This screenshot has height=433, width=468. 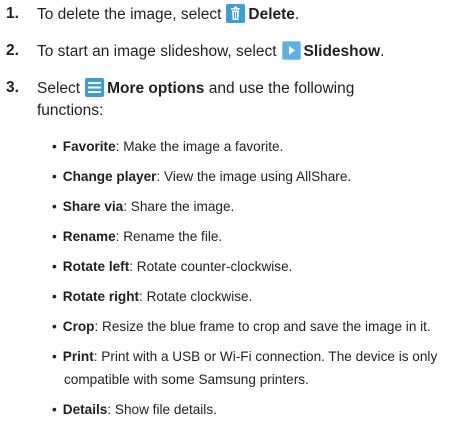 I want to click on function-name: Details, so click(x=85, y=409).